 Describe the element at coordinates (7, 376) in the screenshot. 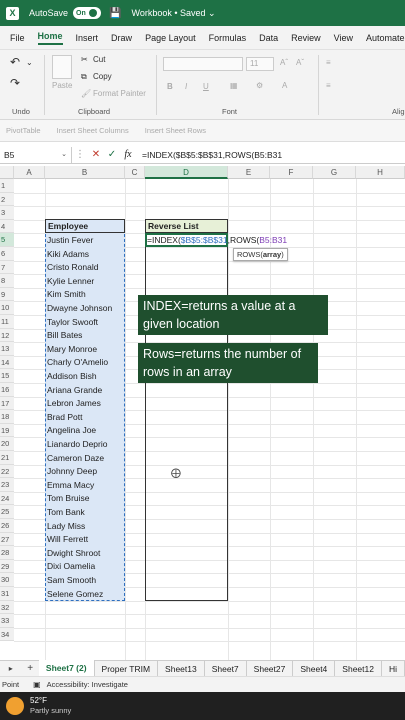

I see `row-header: 15` at that location.